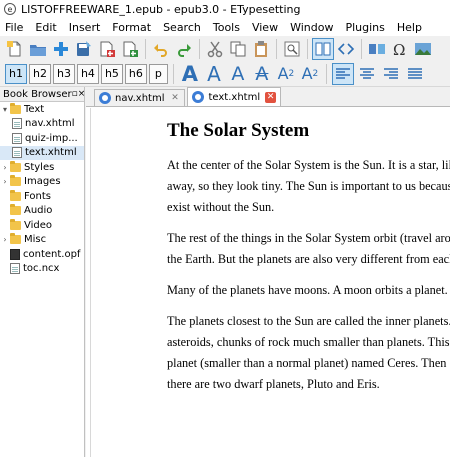  Describe the element at coordinates (42, 240) in the screenshot. I see `tree-folder-misc: › Misc` at that location.